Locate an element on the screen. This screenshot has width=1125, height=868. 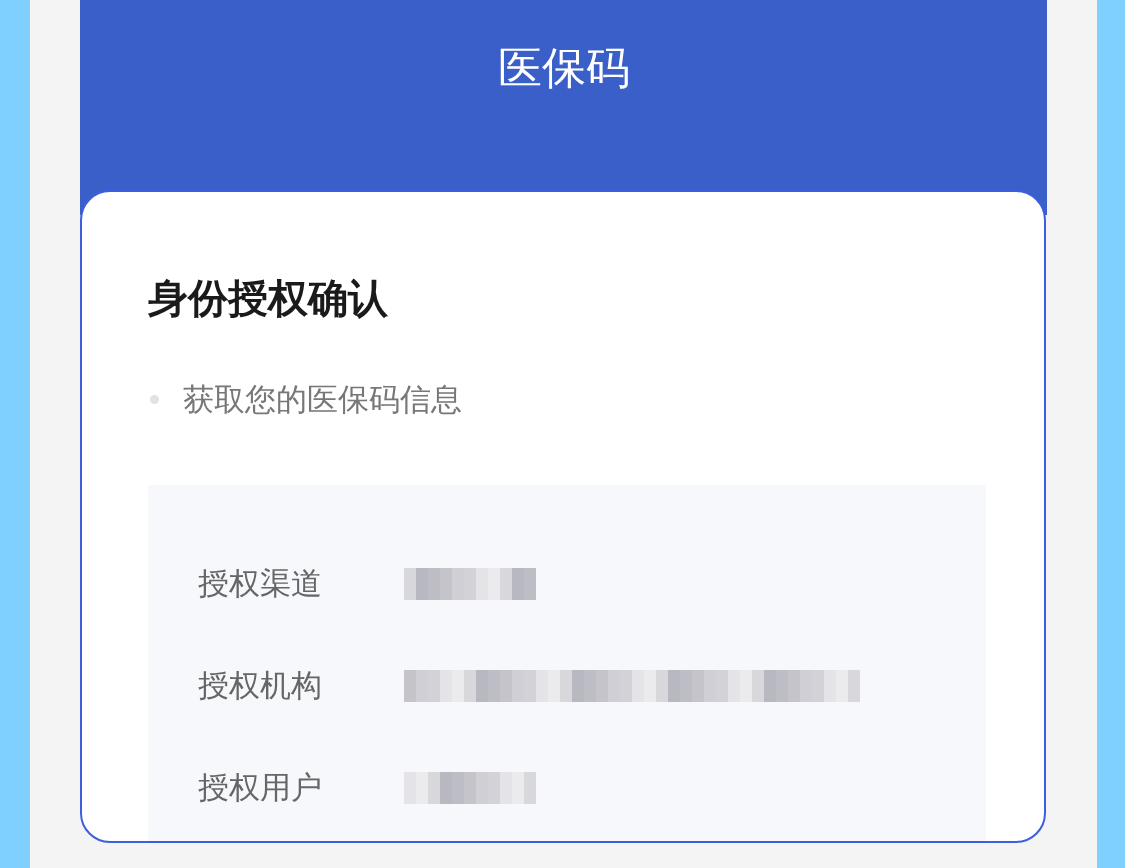
page-title: 医保码 is located at coordinates (563, 68).